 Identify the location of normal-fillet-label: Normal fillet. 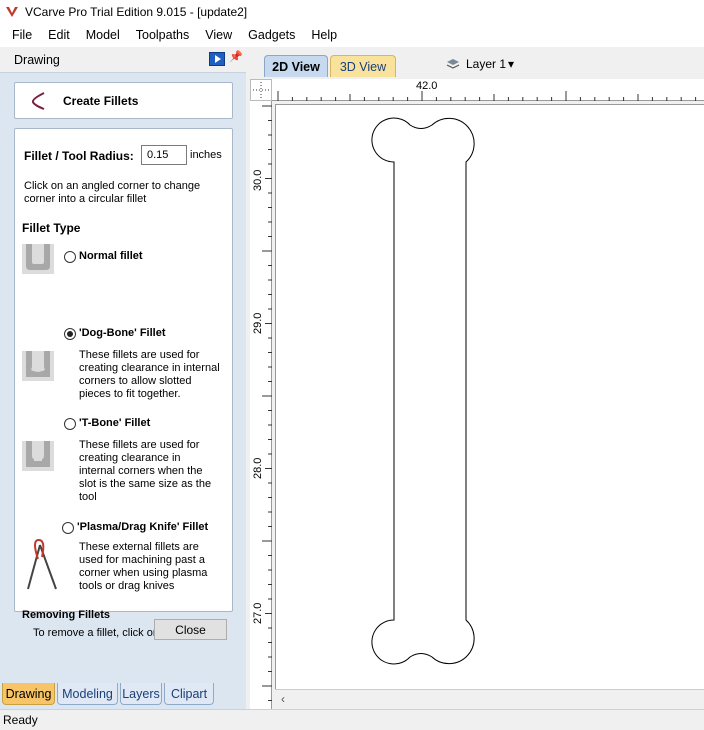
(111, 256).